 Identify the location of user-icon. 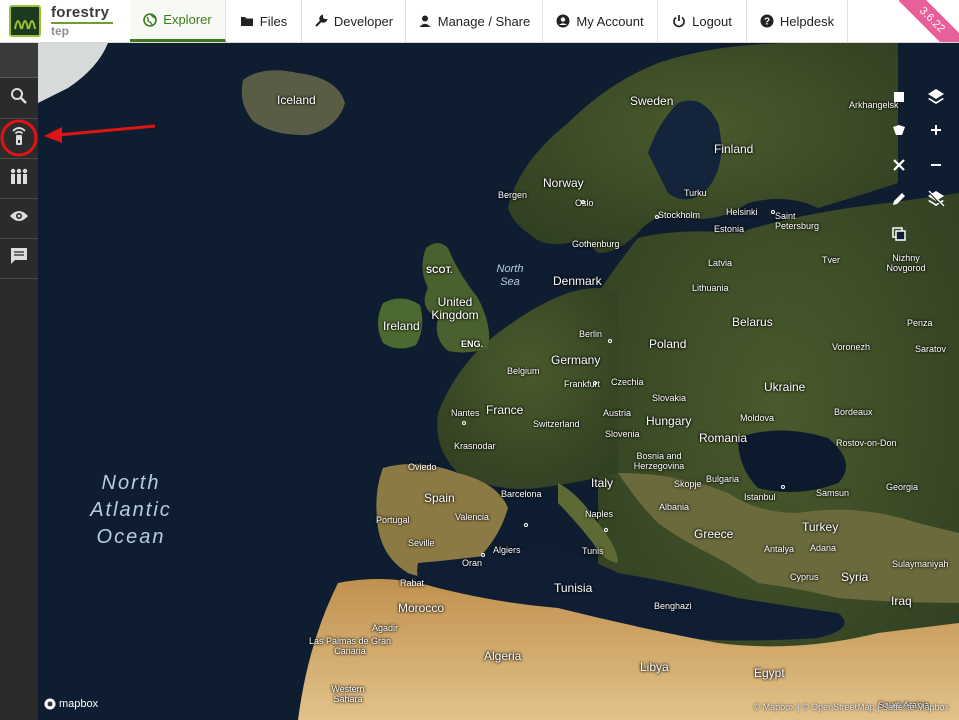
(425, 21).